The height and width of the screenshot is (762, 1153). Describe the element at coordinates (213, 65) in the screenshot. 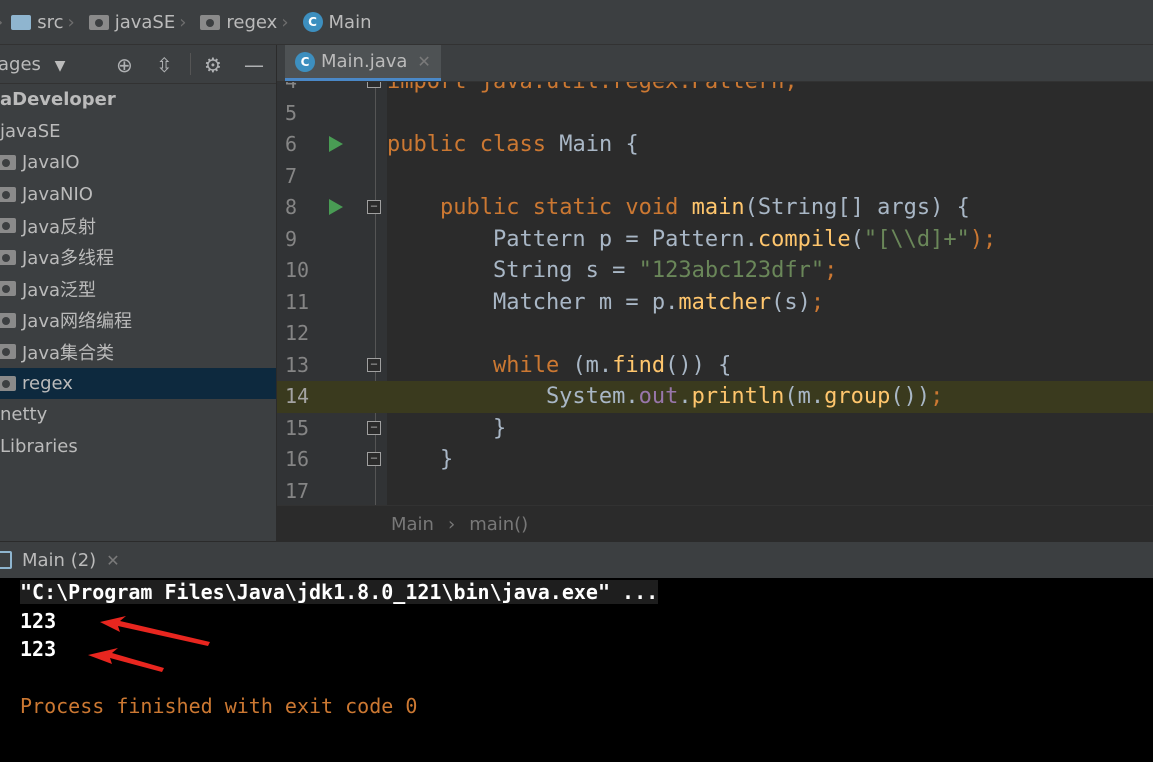

I see `gear-icon: ⚙` at that location.